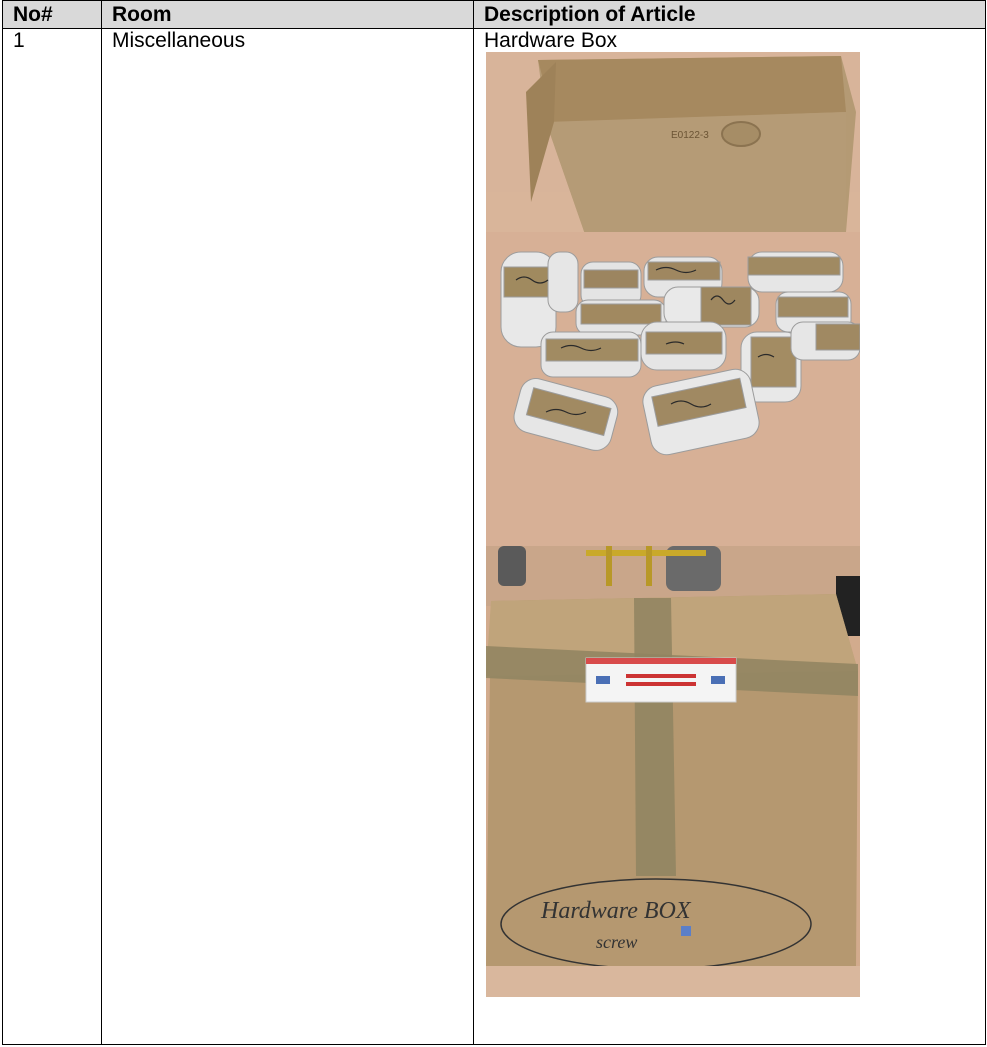 The image size is (987, 1047). Describe the element at coordinates (52, 536) in the screenshot. I see `row-number: 1` at that location.